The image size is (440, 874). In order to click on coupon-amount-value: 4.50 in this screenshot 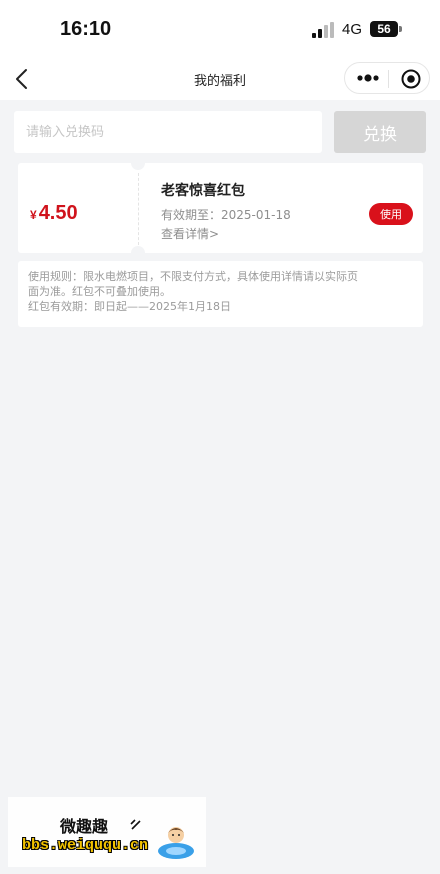, I will do `click(58, 213)`.